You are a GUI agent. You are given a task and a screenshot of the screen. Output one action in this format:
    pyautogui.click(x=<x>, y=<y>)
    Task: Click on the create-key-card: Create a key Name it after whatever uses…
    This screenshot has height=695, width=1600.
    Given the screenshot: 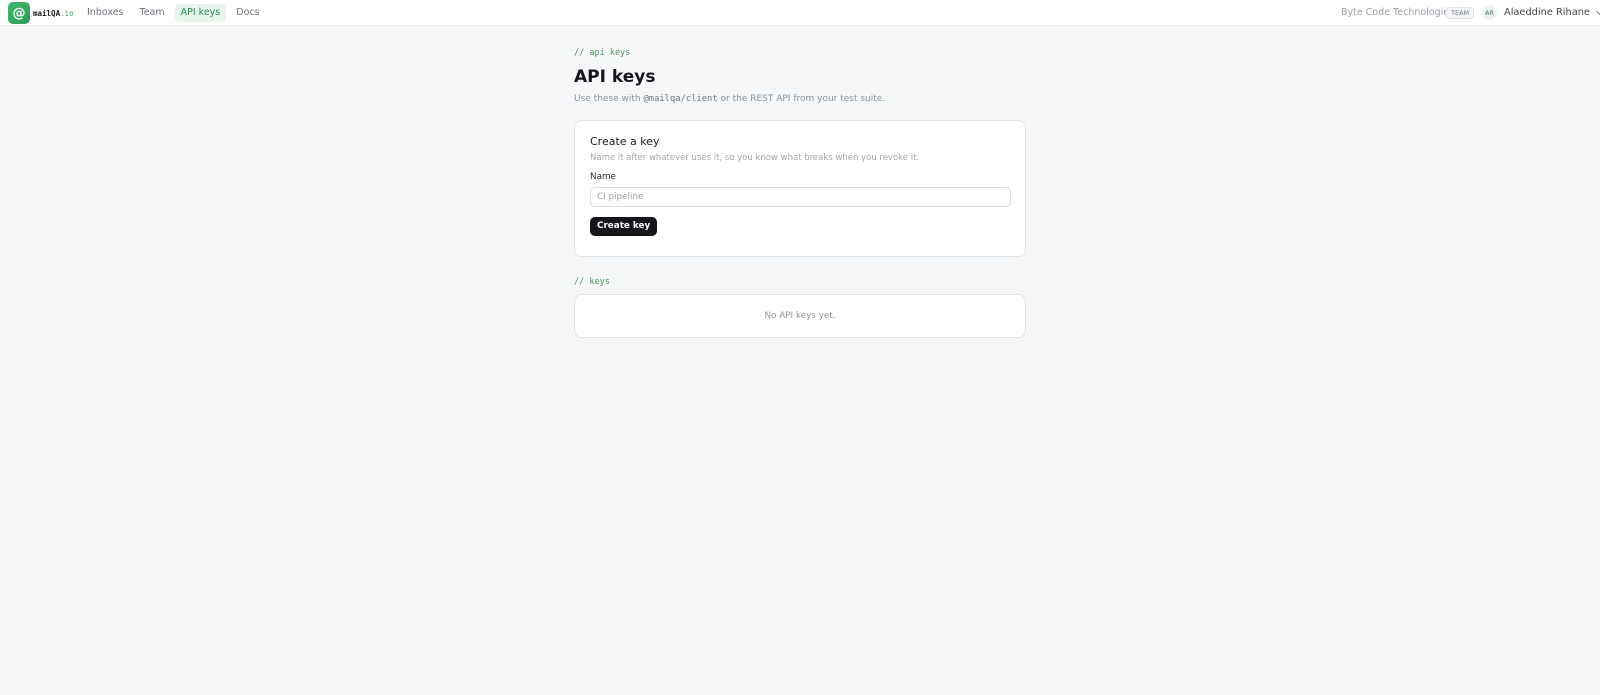 What is the action you would take?
    pyautogui.click(x=800, y=188)
    